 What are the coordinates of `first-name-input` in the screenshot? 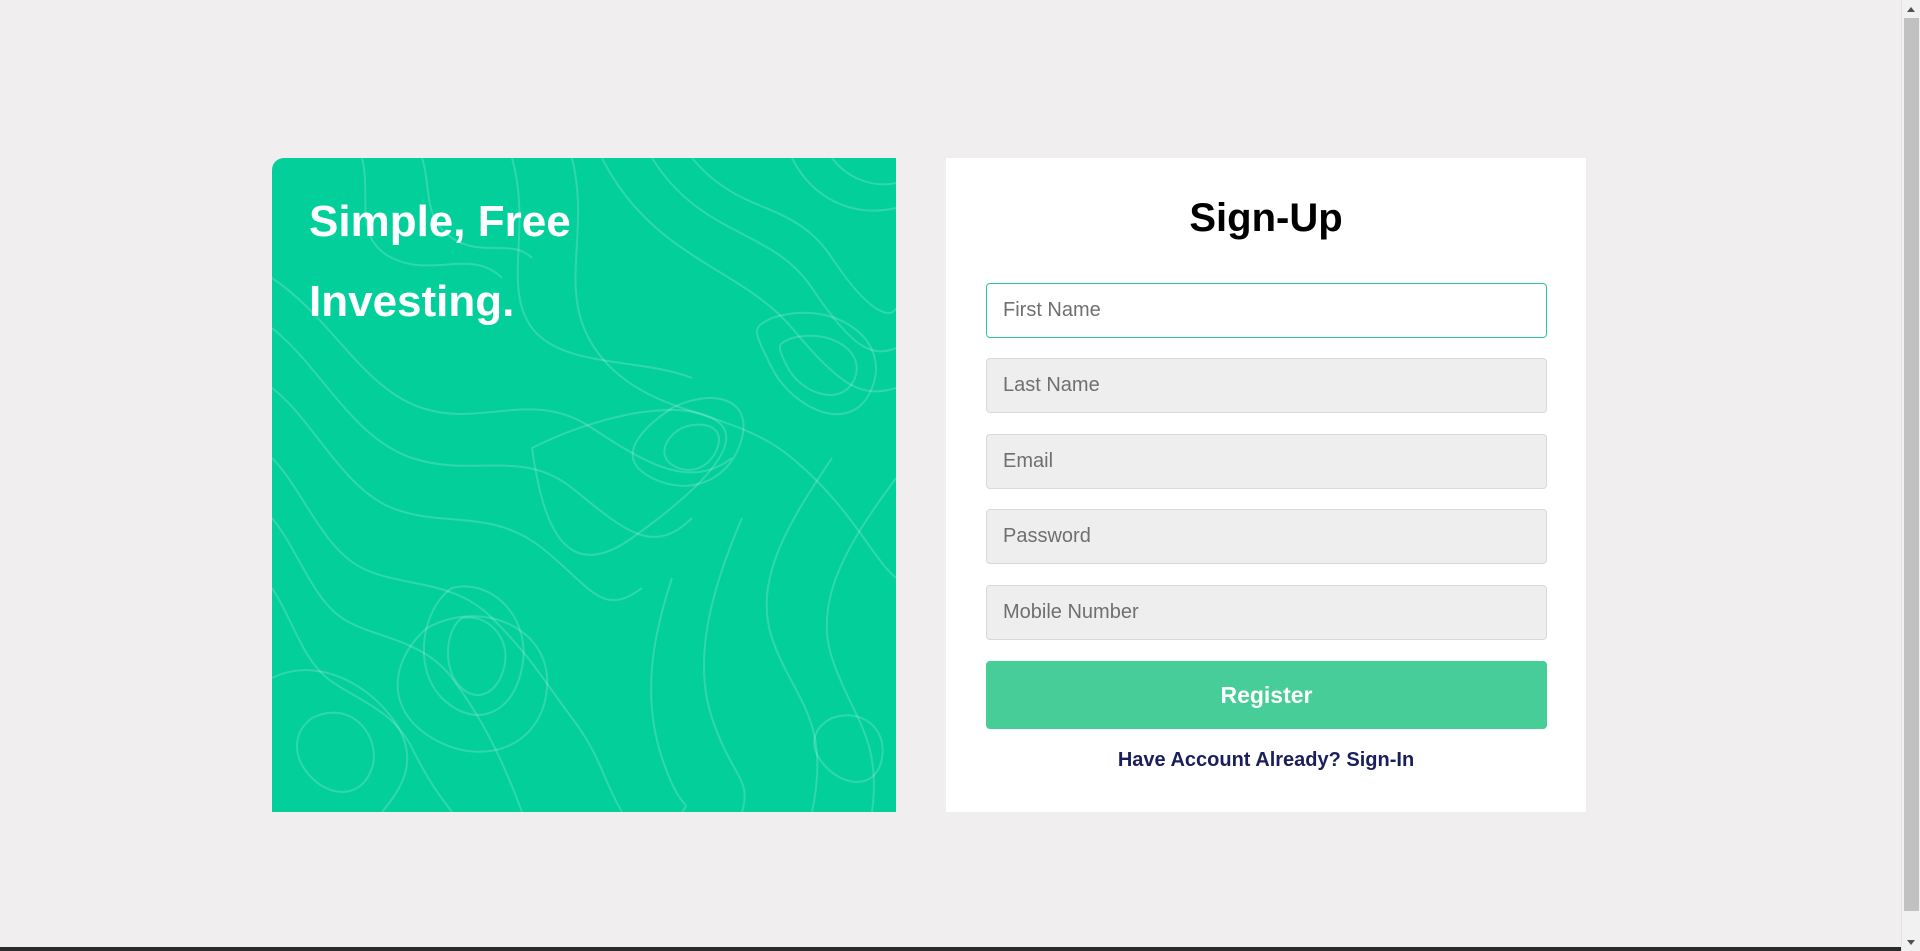 It's located at (1266, 310).